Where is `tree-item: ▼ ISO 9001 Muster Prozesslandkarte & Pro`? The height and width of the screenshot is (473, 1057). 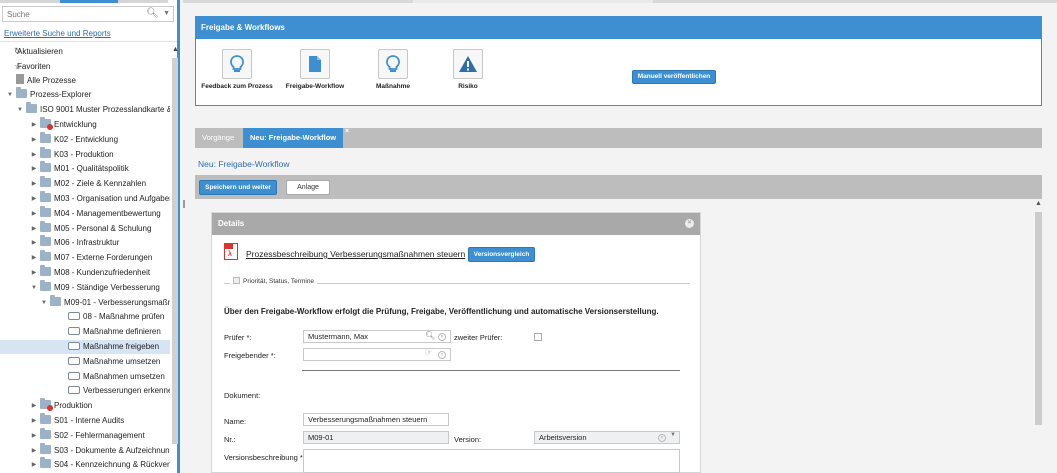 tree-item: ▼ ISO 9001 Muster Prozesslandkarte & Pro is located at coordinates (93, 109).